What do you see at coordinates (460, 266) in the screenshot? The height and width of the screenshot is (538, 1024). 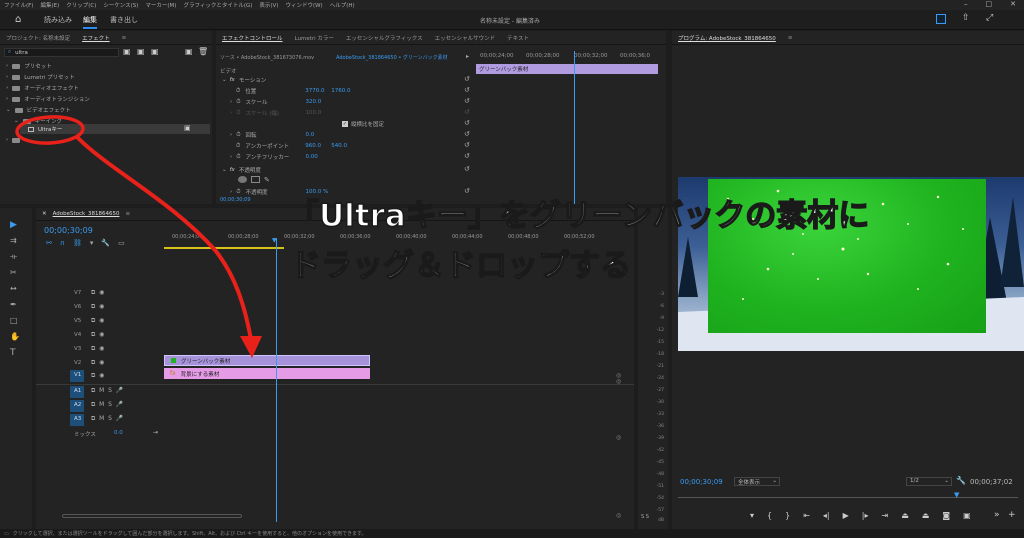 I see `overlay-headline-line2: ドラッグ＆ドロップする` at bounding box center [460, 266].